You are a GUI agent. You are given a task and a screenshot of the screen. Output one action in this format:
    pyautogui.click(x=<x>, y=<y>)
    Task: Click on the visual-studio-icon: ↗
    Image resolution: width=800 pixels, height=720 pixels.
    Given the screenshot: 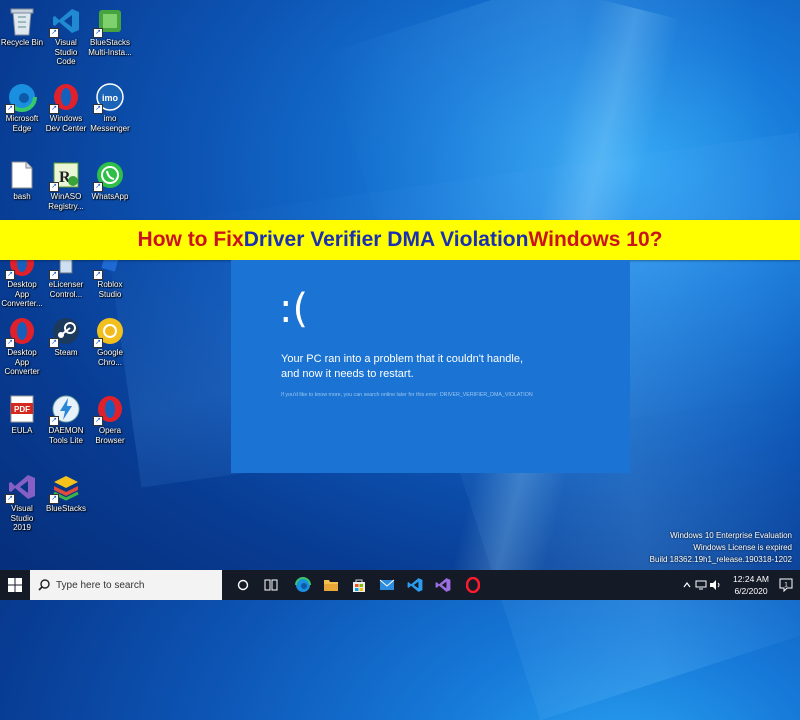 What is the action you would take?
    pyautogui.click(x=21, y=488)
    